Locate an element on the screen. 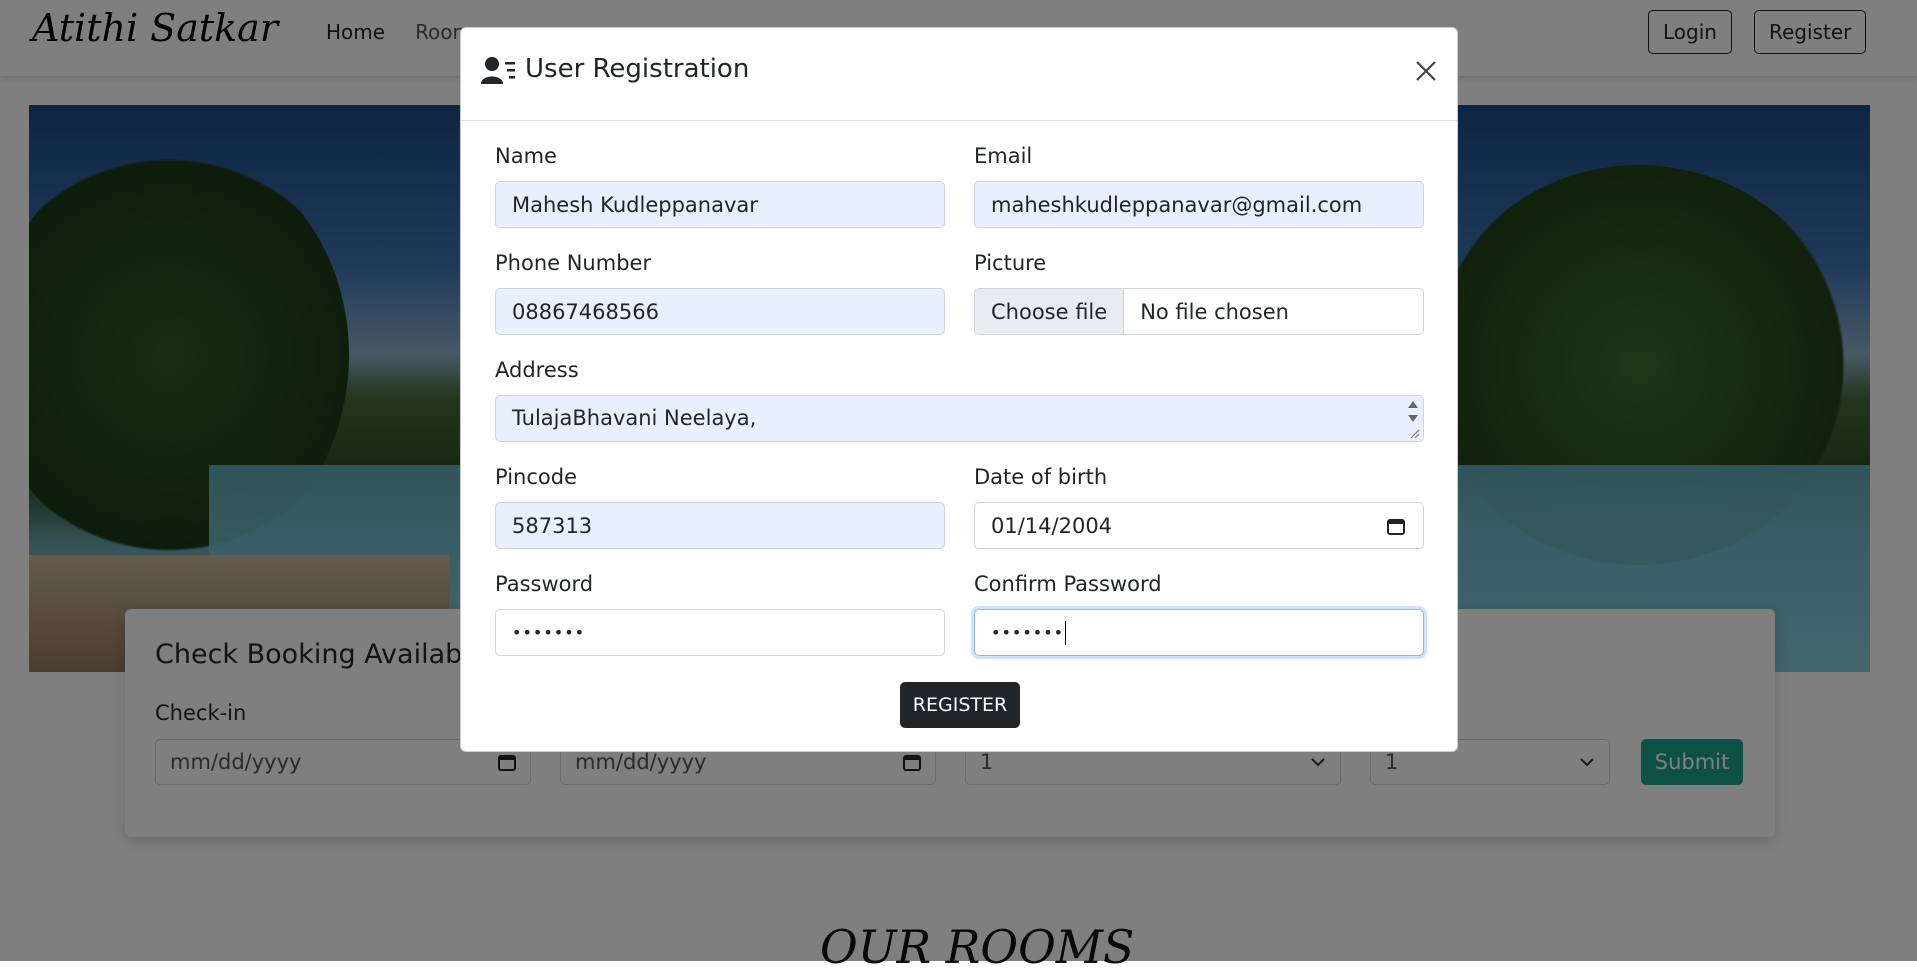 Image resolution: width=1917 pixels, height=974 pixels. phone-label: Phone Number is located at coordinates (573, 263).